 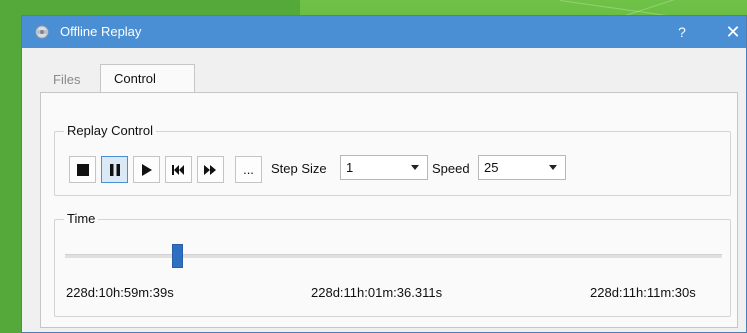 I want to click on step-size-value: 1, so click(x=350, y=167).